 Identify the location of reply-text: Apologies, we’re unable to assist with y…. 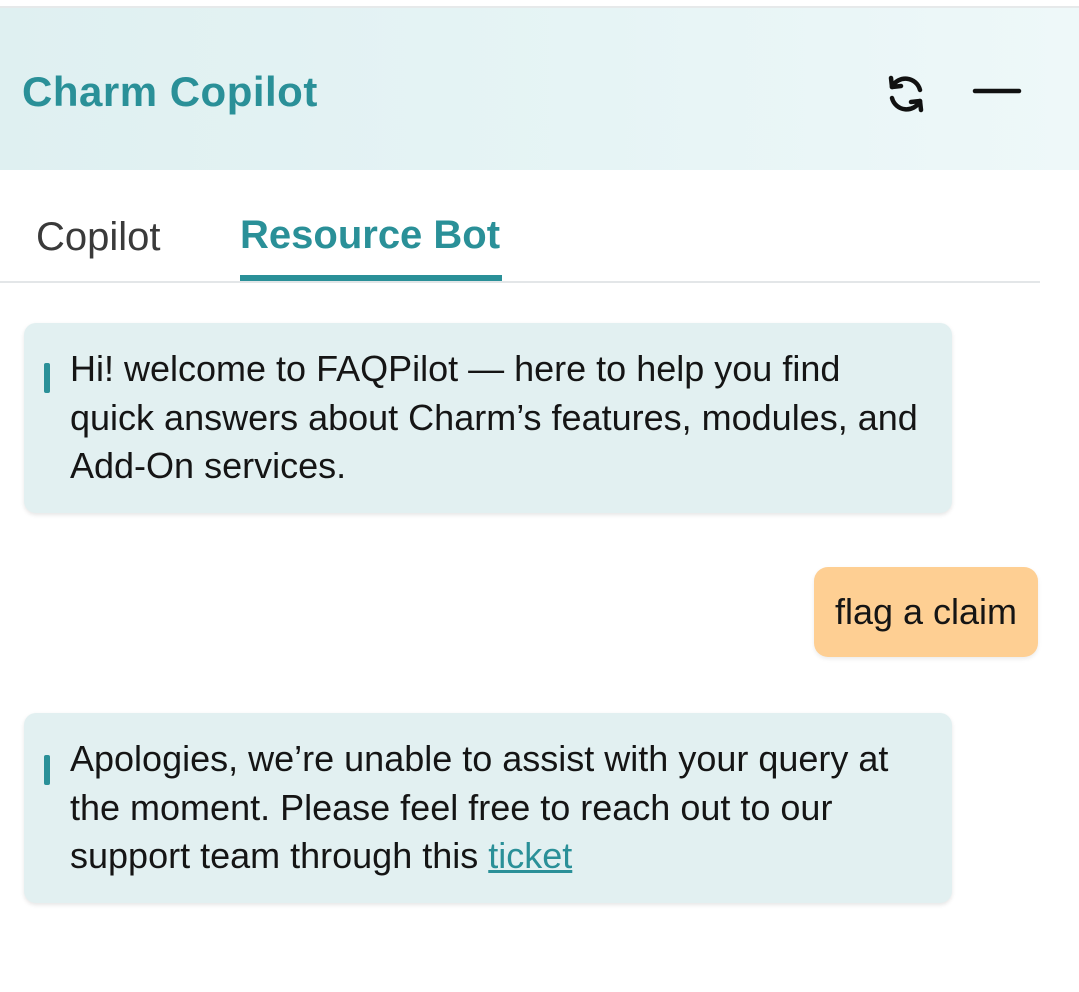
(479, 807).